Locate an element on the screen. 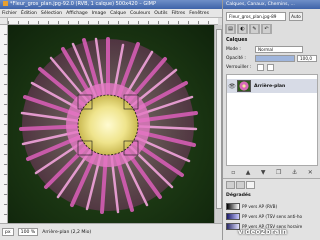 The width and height of the screenshot is (320, 240). watermark: video2brain is located at coordinates (263, 232).